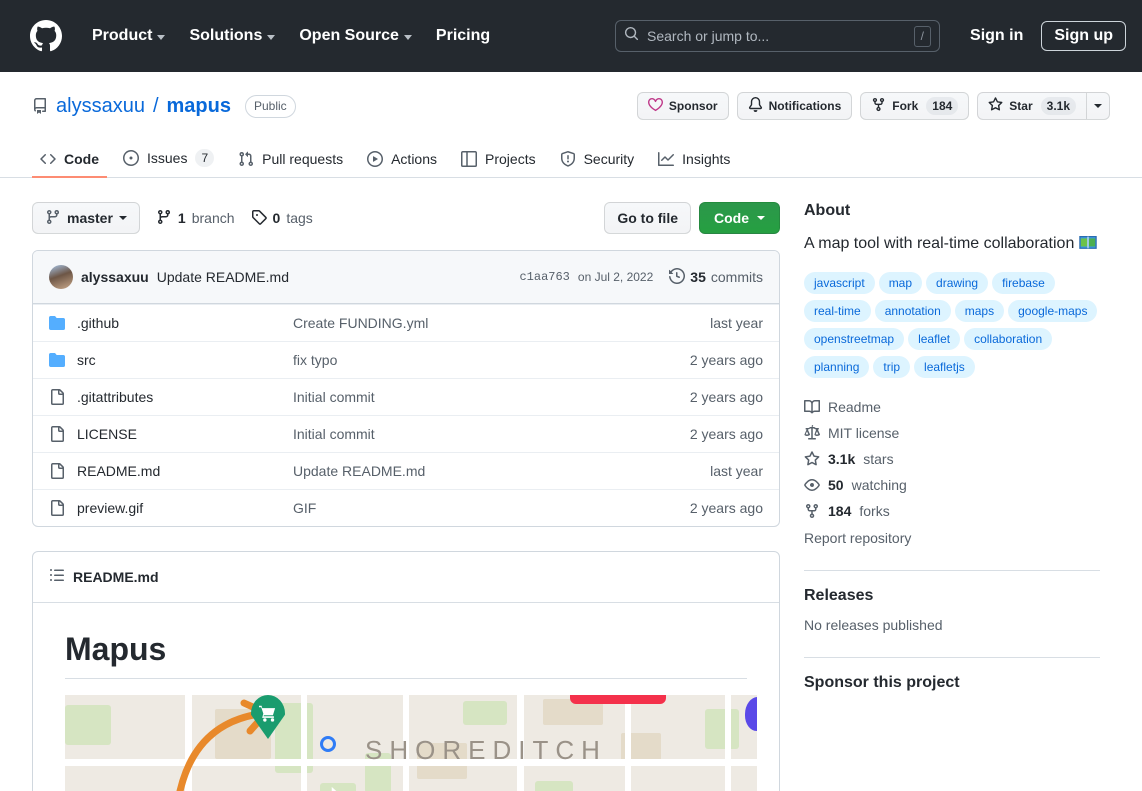 This screenshot has width=1142, height=791. Describe the element at coordinates (185, 397) in the screenshot. I see `file-name: .gitattributes` at that location.